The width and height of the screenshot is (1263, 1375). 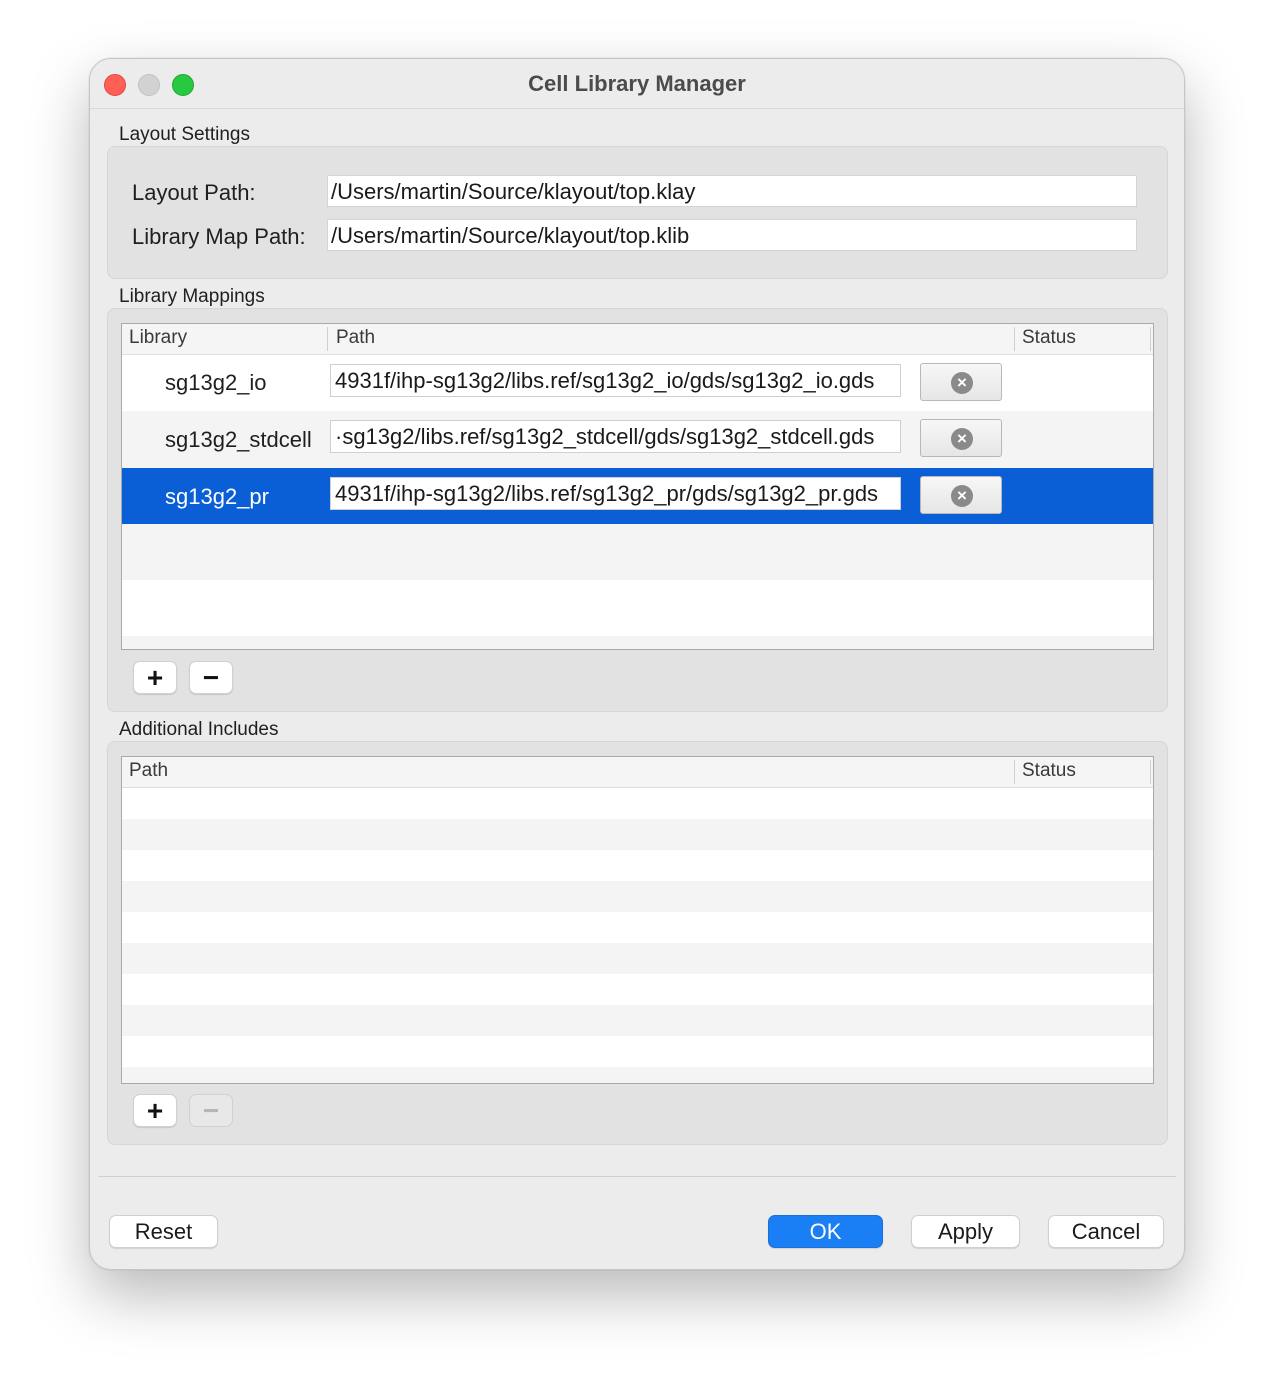 What do you see at coordinates (825, 1231) in the screenshot?
I see `ok-button: OK` at bounding box center [825, 1231].